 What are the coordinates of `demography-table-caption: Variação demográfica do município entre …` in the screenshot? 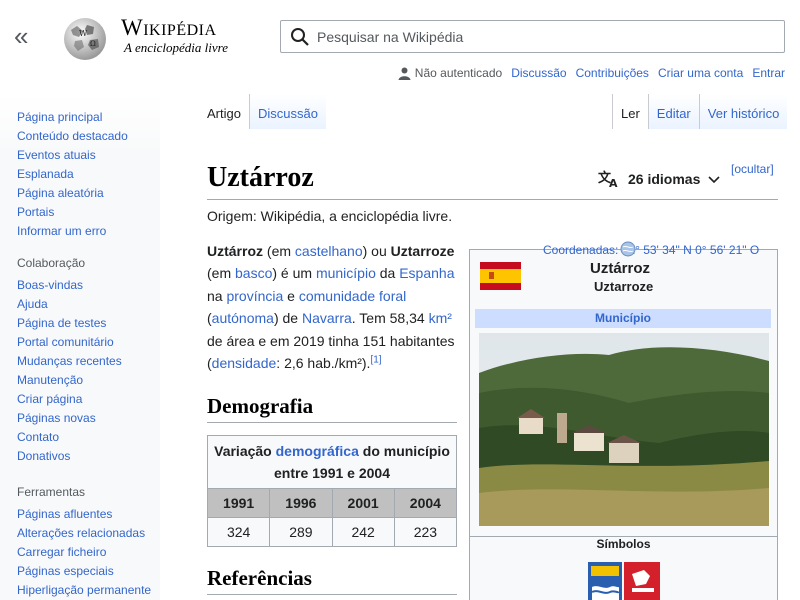 It's located at (332, 461).